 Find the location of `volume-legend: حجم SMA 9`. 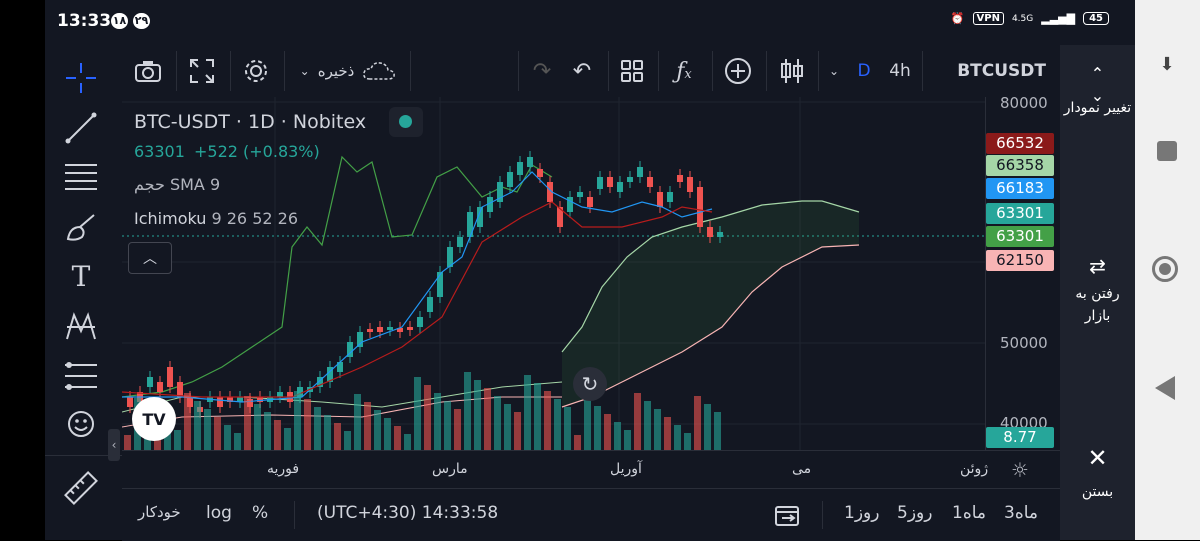

volume-legend: حجم SMA 9 is located at coordinates (177, 184).